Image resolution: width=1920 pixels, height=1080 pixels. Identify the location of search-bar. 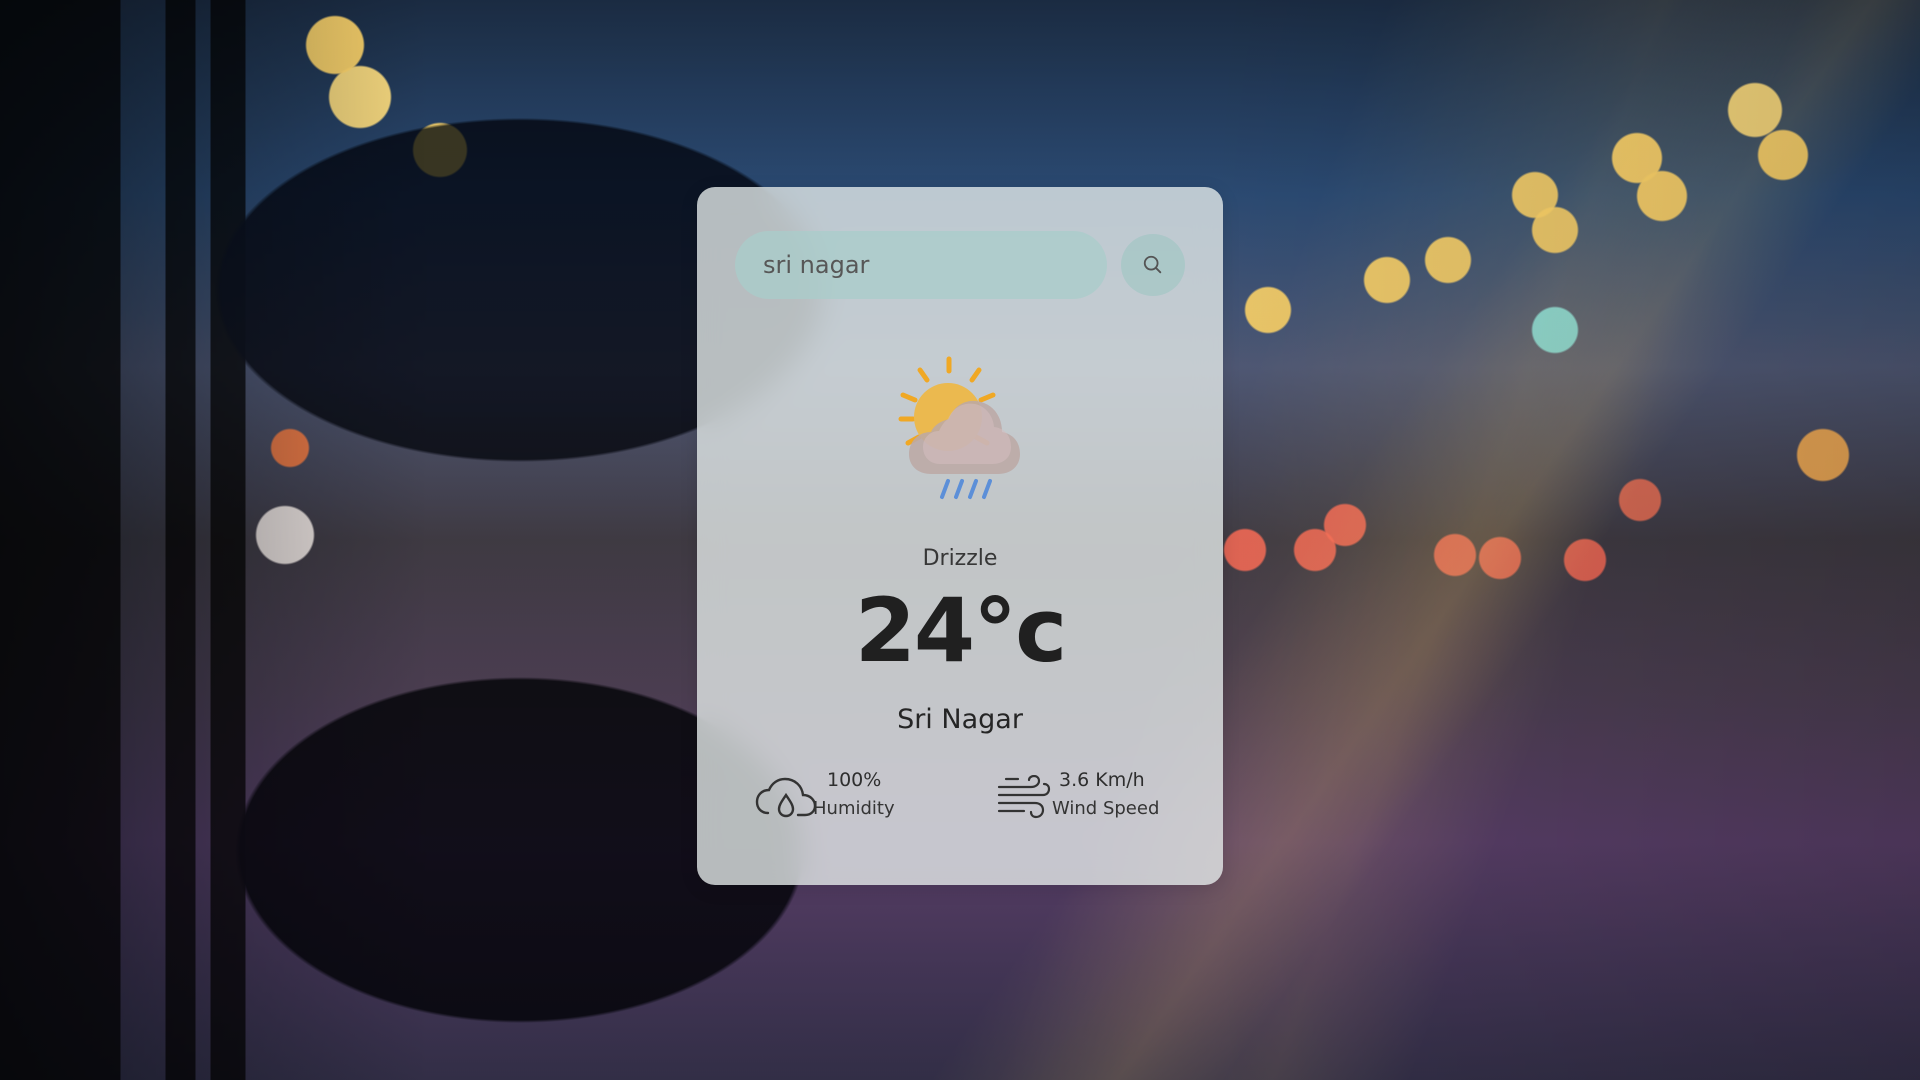
(960, 265).